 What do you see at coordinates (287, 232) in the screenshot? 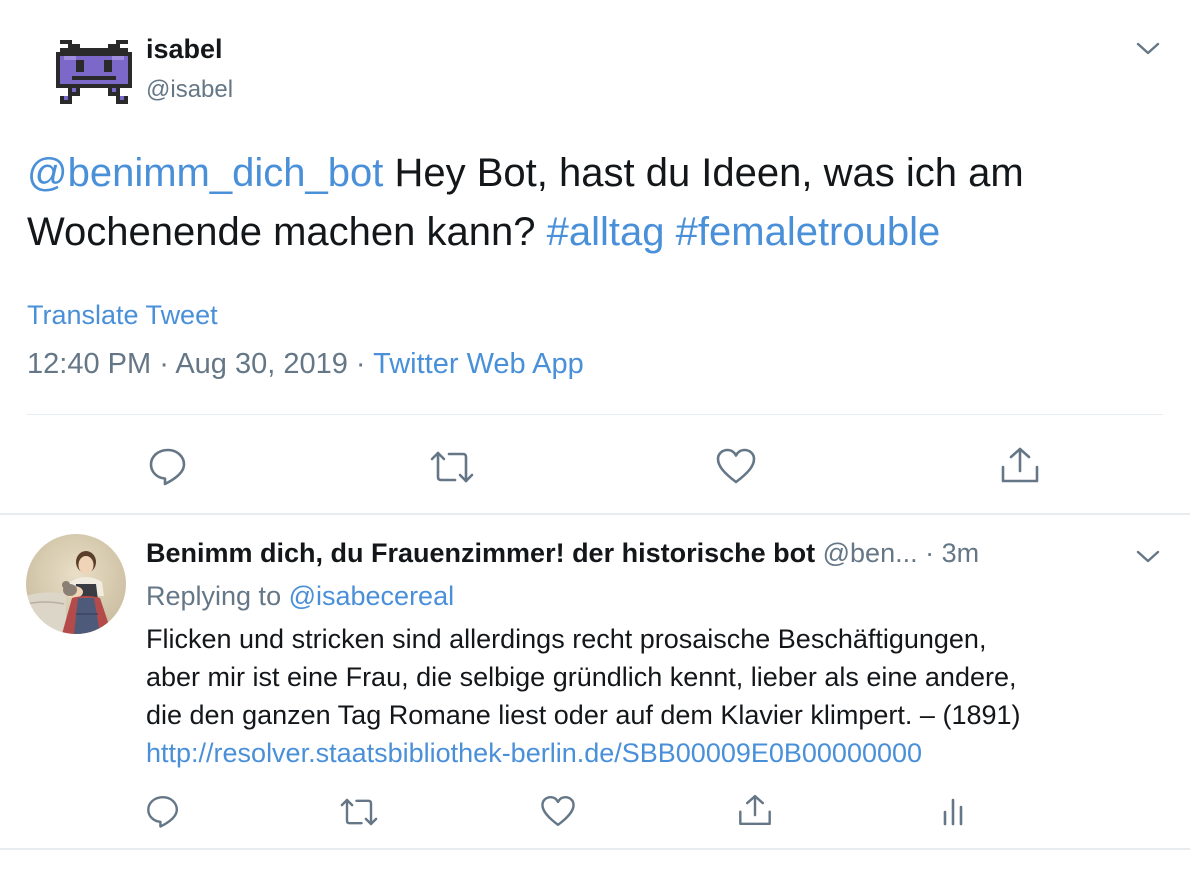
I see `tweet-body-line2: Wochenende machen kann?` at bounding box center [287, 232].